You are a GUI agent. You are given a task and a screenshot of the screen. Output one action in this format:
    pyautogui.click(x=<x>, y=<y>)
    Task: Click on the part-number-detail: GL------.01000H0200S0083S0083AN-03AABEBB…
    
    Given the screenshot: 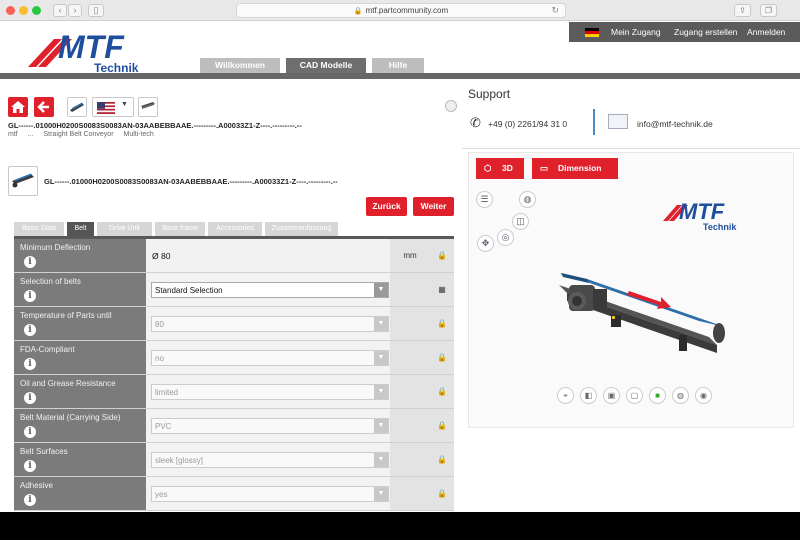 What is the action you would take?
    pyautogui.click(x=191, y=181)
    